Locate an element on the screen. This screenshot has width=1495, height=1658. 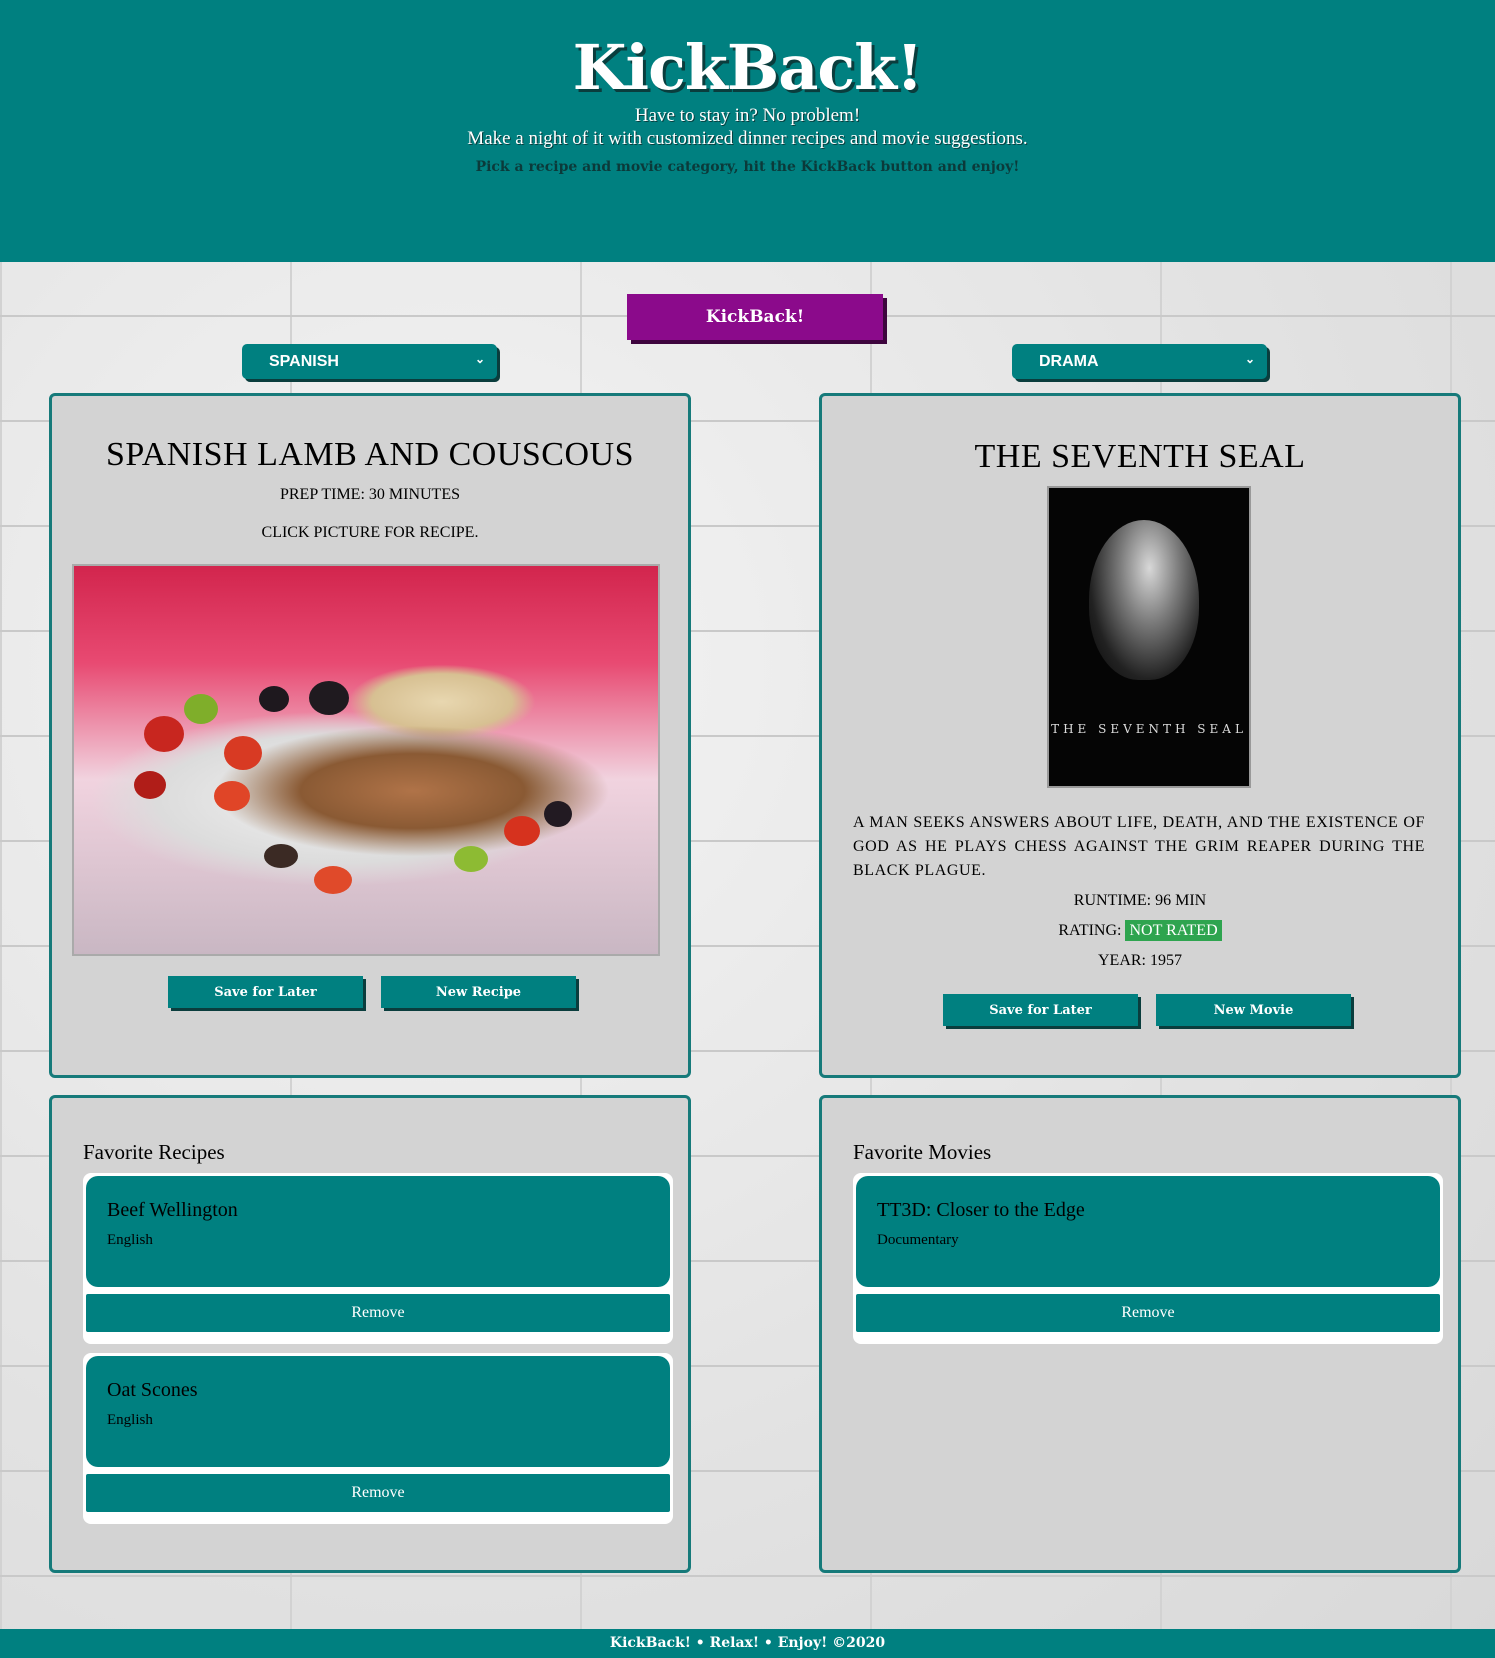
movie-category-select: DRAMA ⌄ is located at coordinates (1139, 361).